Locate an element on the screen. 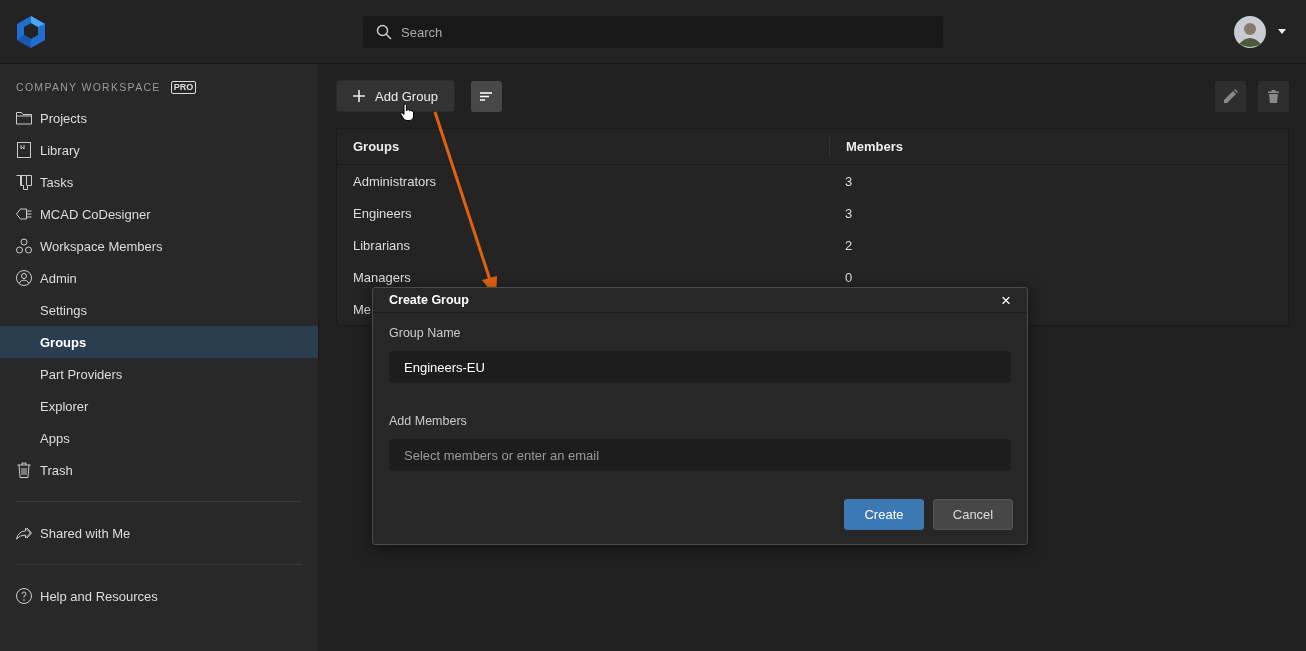 The image size is (1306, 651). pencil-icon is located at coordinates (1230, 96).